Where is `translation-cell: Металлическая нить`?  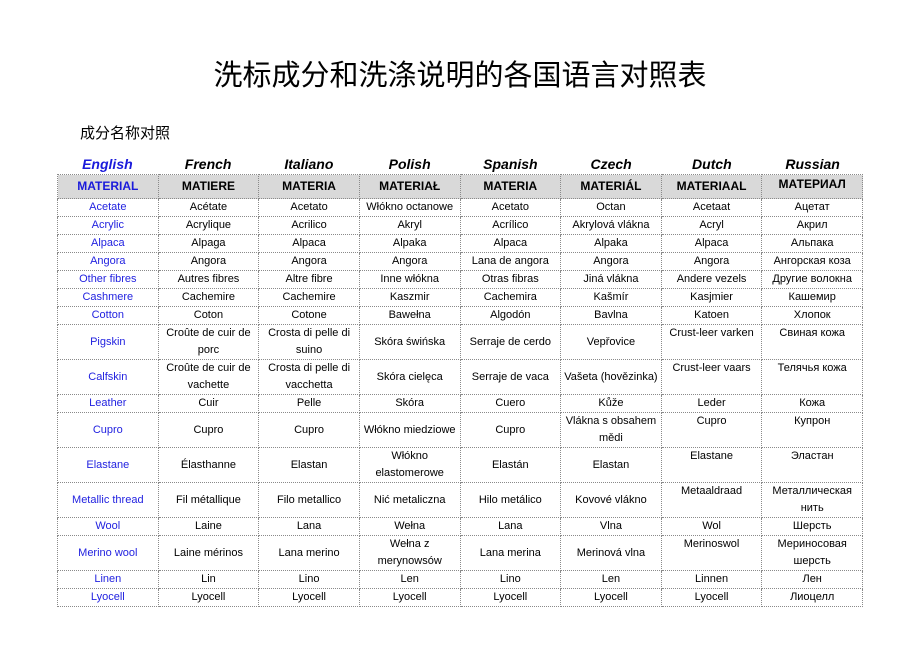
translation-cell: Металлическая нить is located at coordinates (812, 500).